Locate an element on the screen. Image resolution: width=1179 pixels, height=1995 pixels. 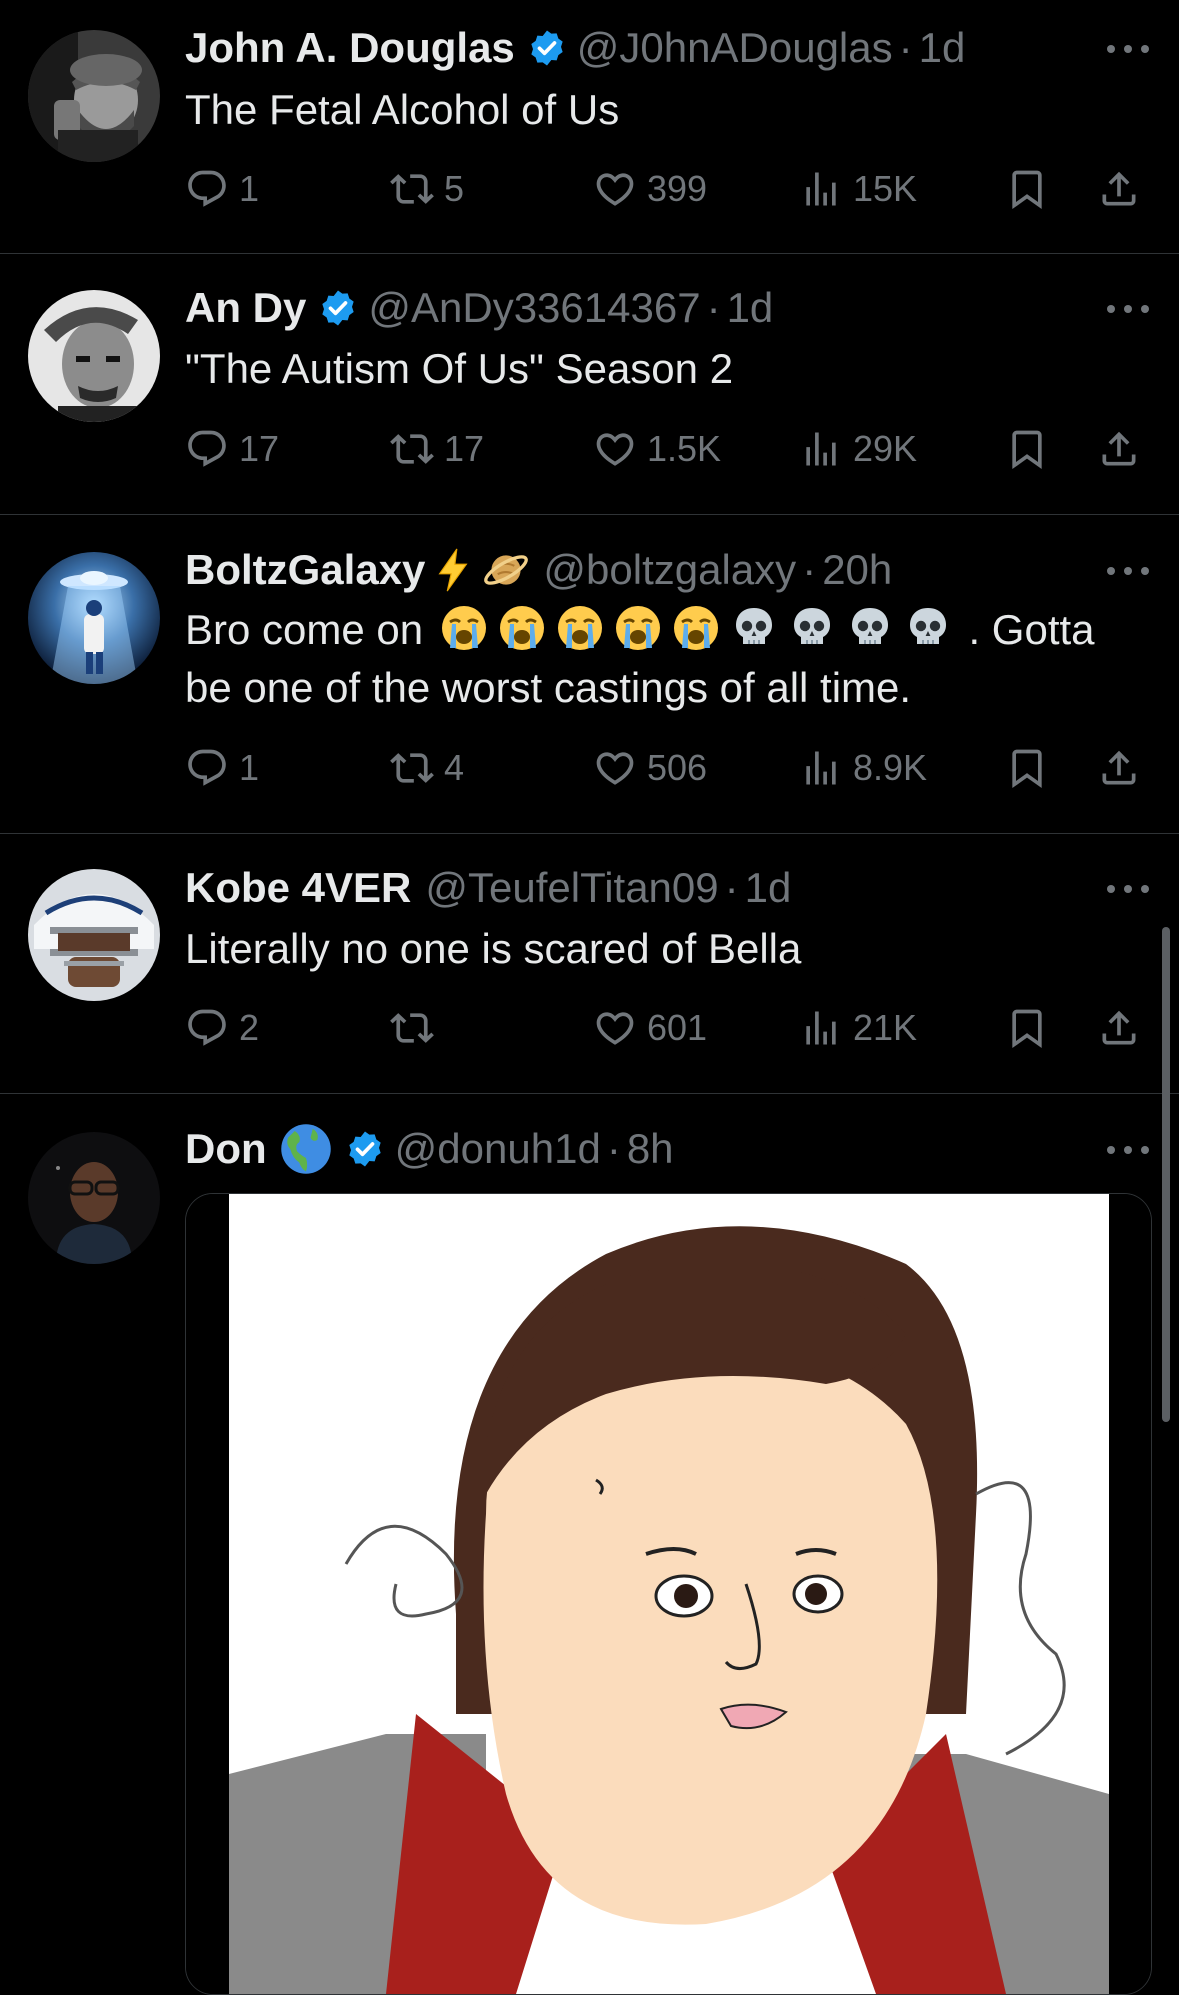
display-name: BoltzGalaxy is located at coordinates (305, 570).